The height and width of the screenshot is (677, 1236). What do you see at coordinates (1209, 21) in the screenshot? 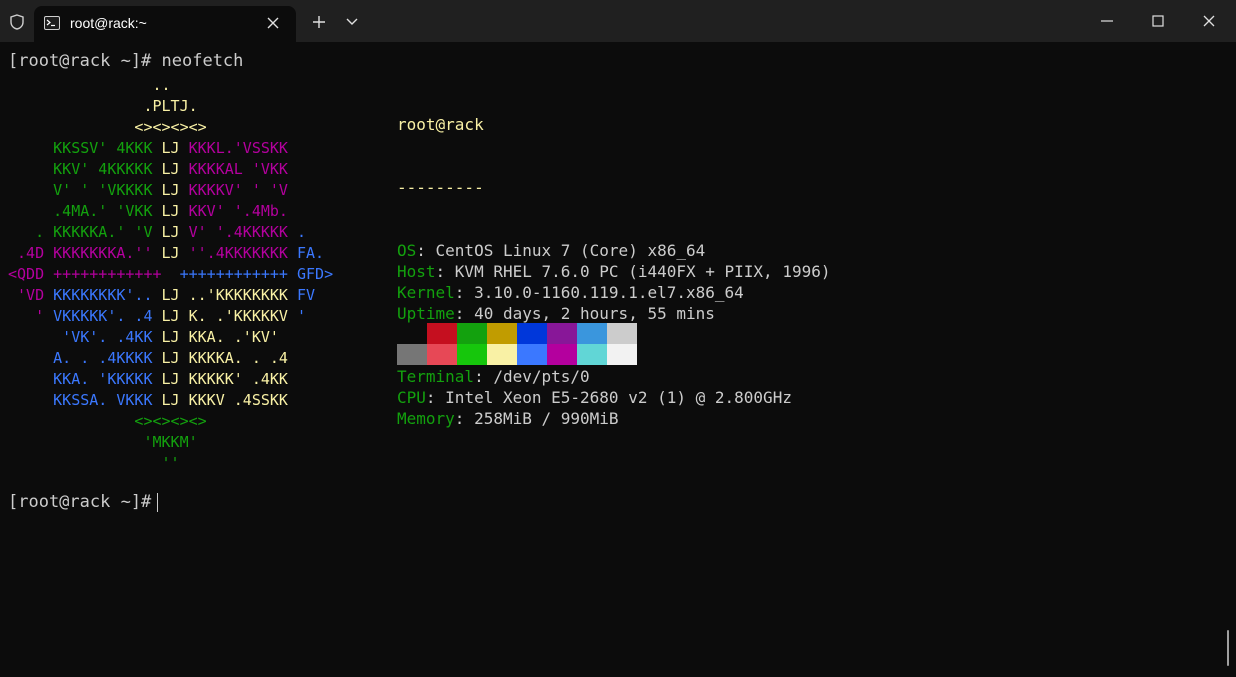
I see `close-window-icon` at bounding box center [1209, 21].